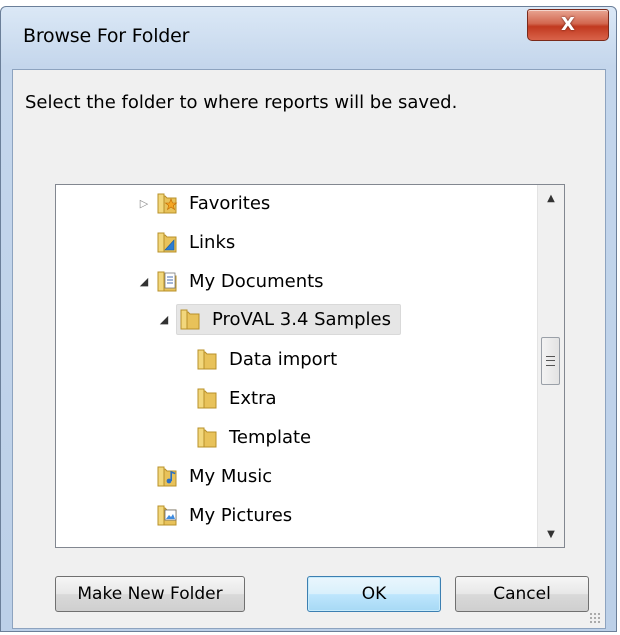 This screenshot has width=620, height=635. I want to click on tree-node-label: My Music, so click(231, 476).